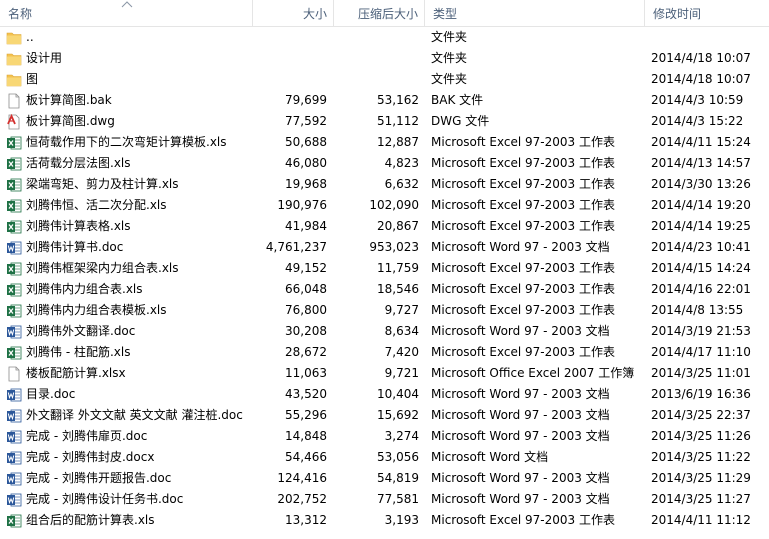  I want to click on file-compressed-size: 9,721, so click(401, 373).